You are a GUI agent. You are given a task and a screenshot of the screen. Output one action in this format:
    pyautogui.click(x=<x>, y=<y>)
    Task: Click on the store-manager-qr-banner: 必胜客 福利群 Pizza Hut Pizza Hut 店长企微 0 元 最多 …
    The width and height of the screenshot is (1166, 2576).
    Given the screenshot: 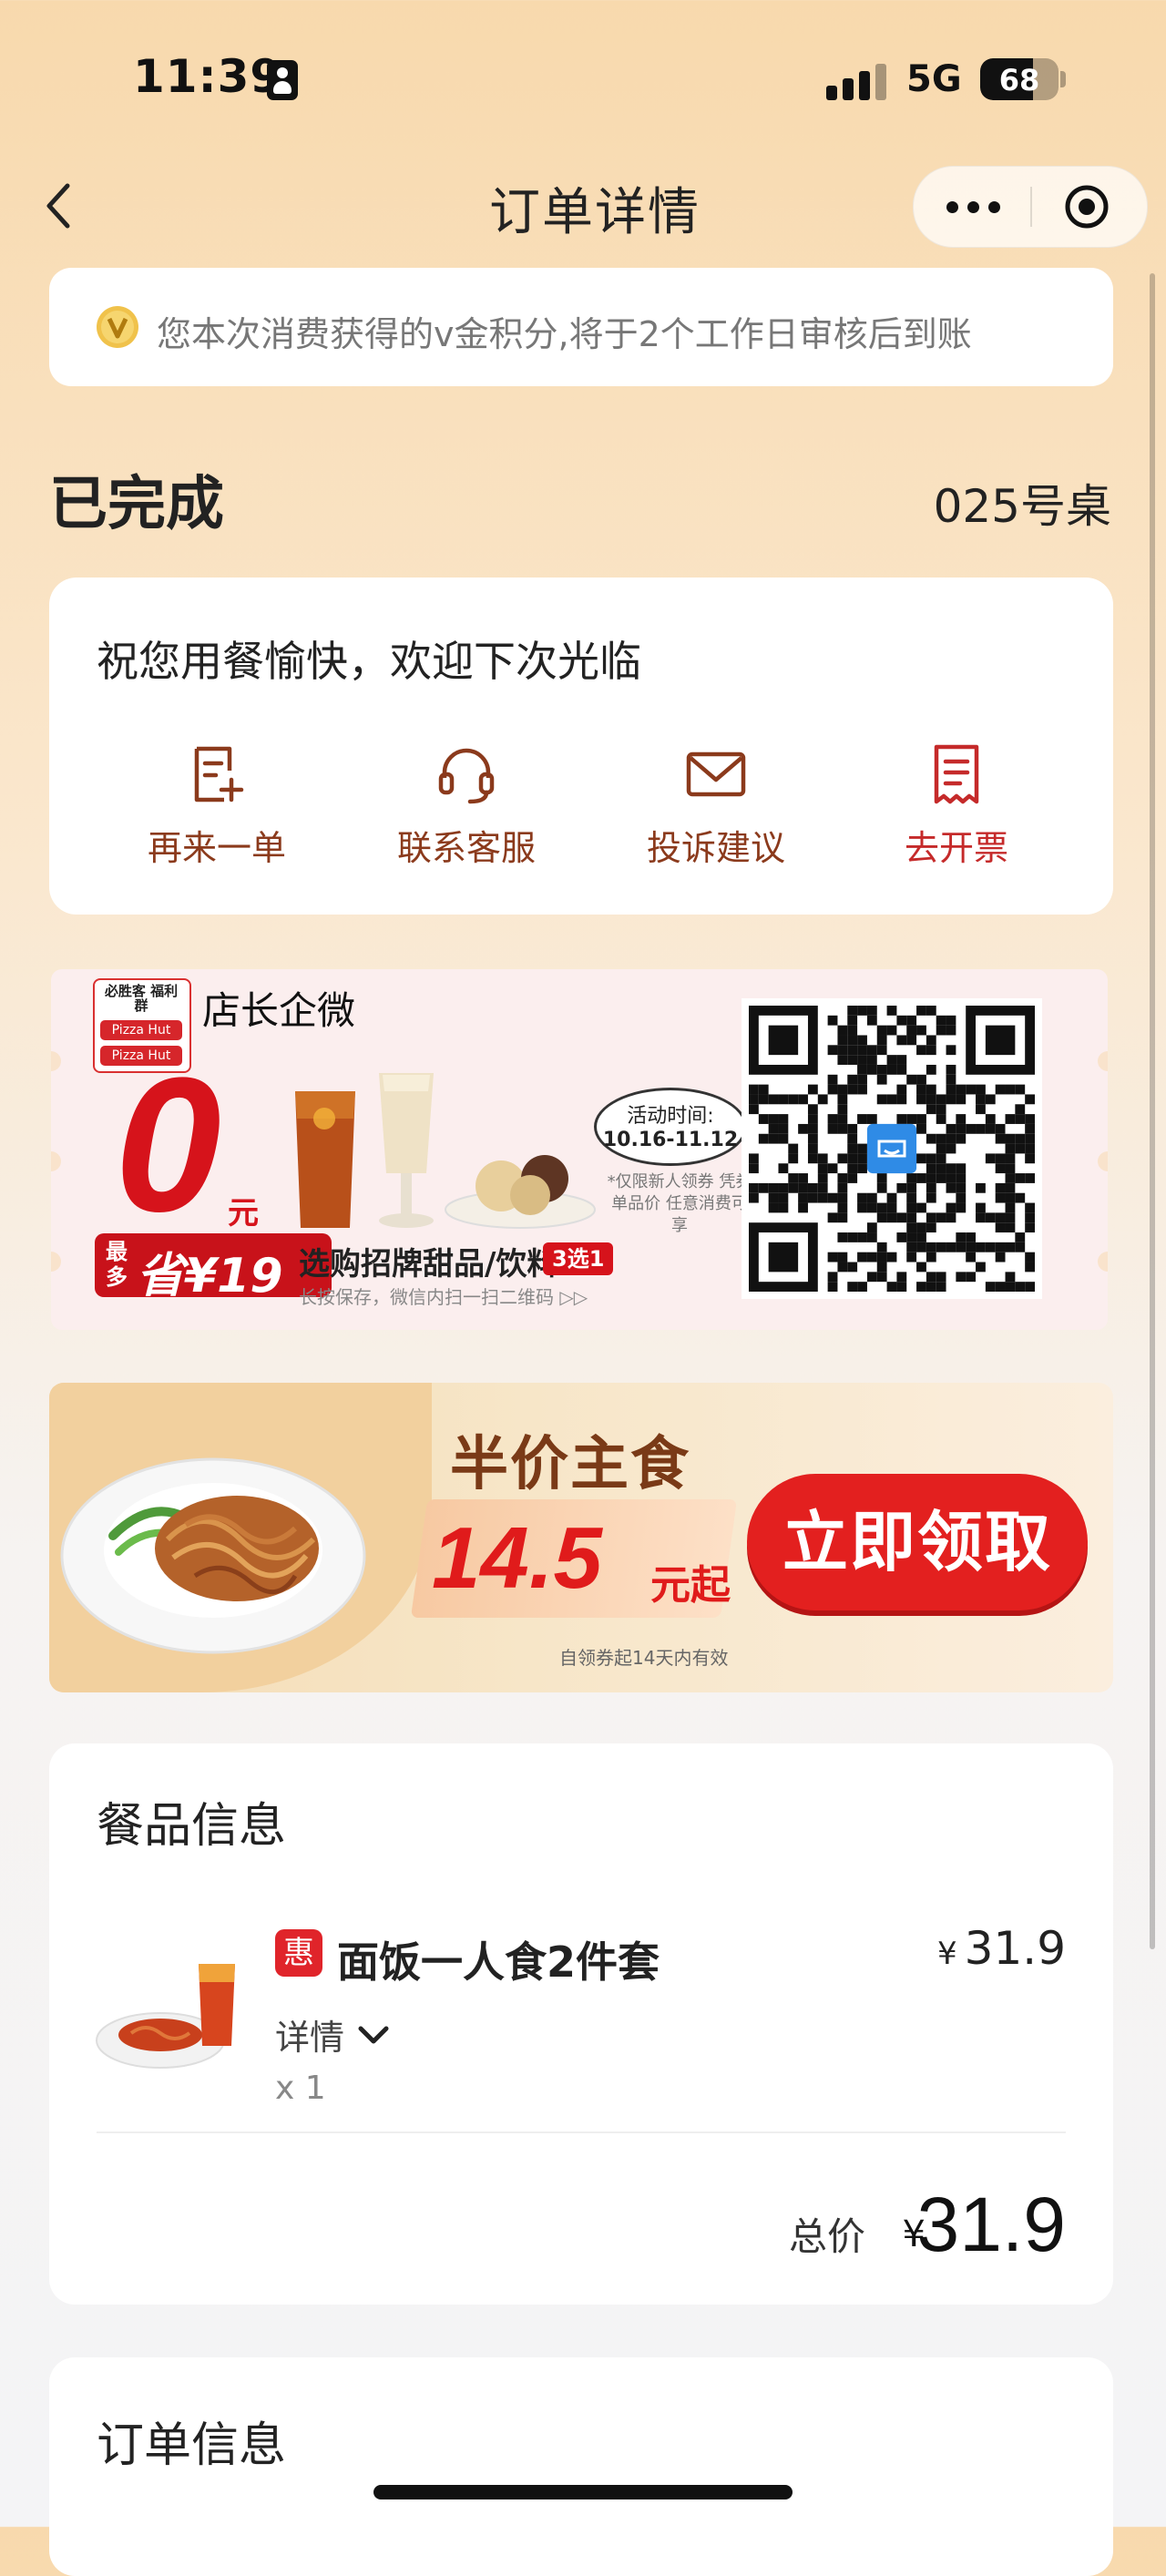 What is the action you would take?
    pyautogui.click(x=579, y=1149)
    